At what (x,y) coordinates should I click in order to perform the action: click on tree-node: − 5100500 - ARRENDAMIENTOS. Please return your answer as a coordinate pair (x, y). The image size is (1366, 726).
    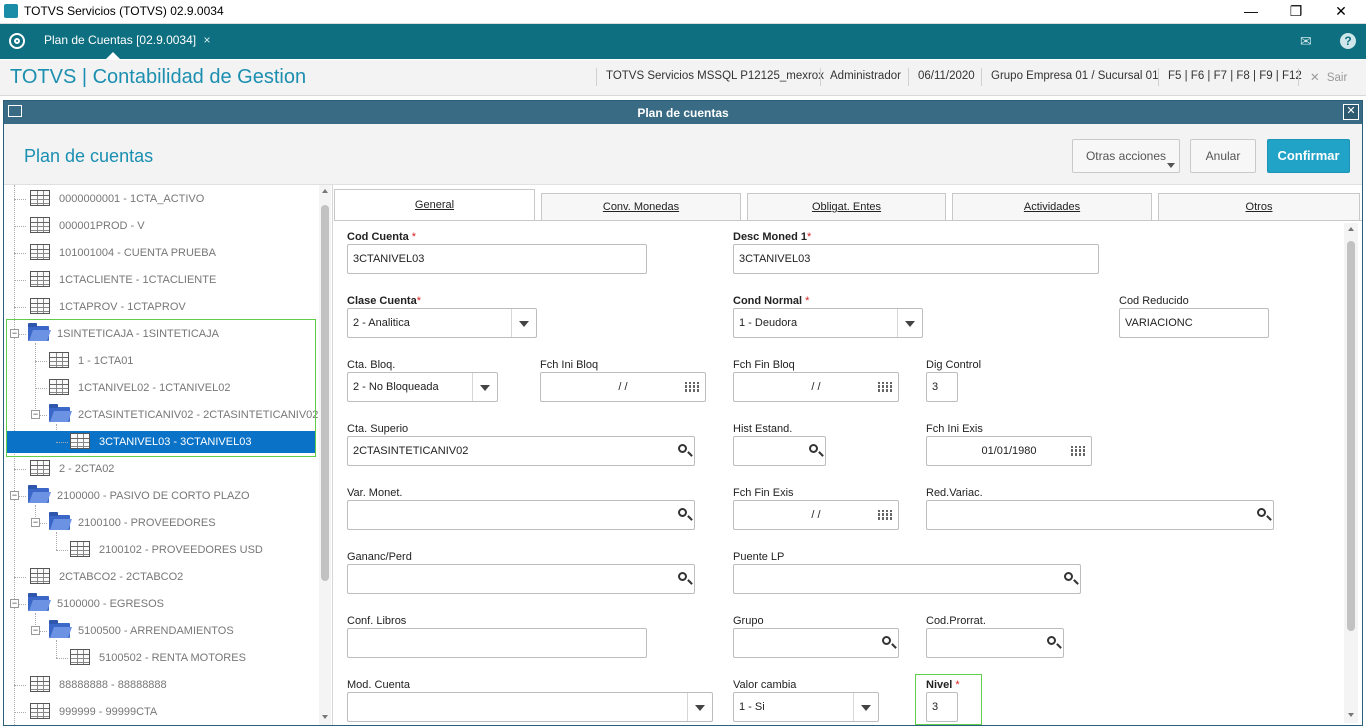
    Looking at the image, I should click on (160, 631).